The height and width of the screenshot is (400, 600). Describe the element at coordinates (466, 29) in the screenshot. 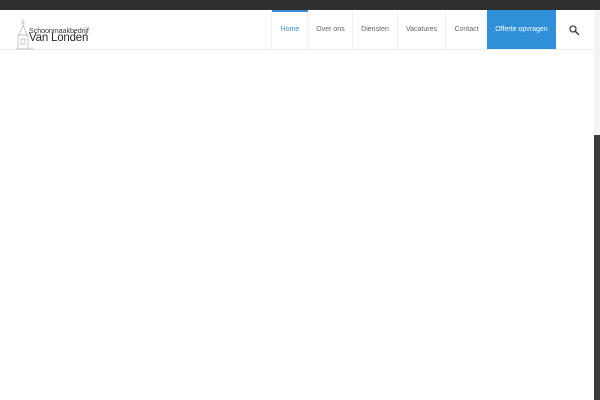

I see `nav-item-contact: Contact` at that location.